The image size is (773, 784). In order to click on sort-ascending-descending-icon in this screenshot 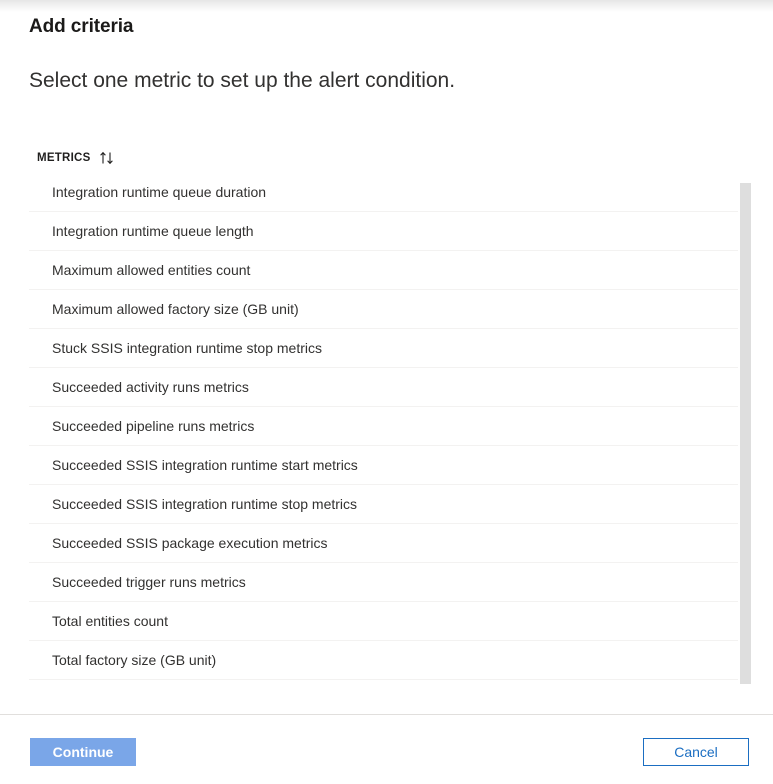, I will do `click(107, 158)`.